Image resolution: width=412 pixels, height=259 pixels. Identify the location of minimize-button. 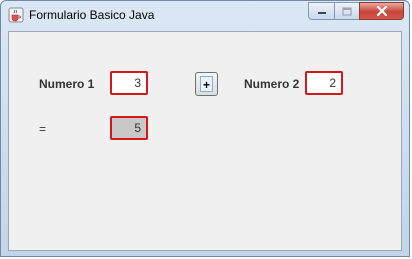
(321, 11).